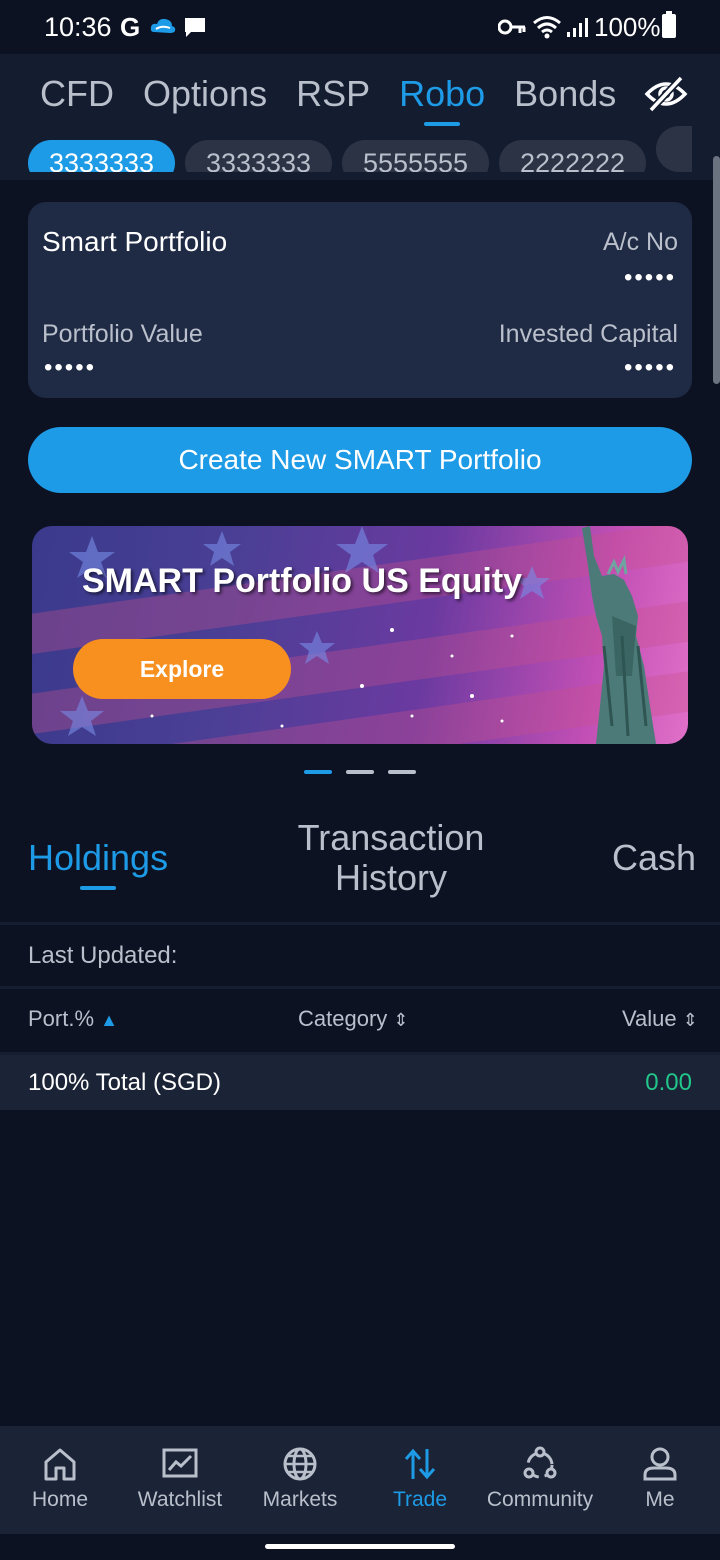  I want to click on tab-options: Options, so click(205, 94).